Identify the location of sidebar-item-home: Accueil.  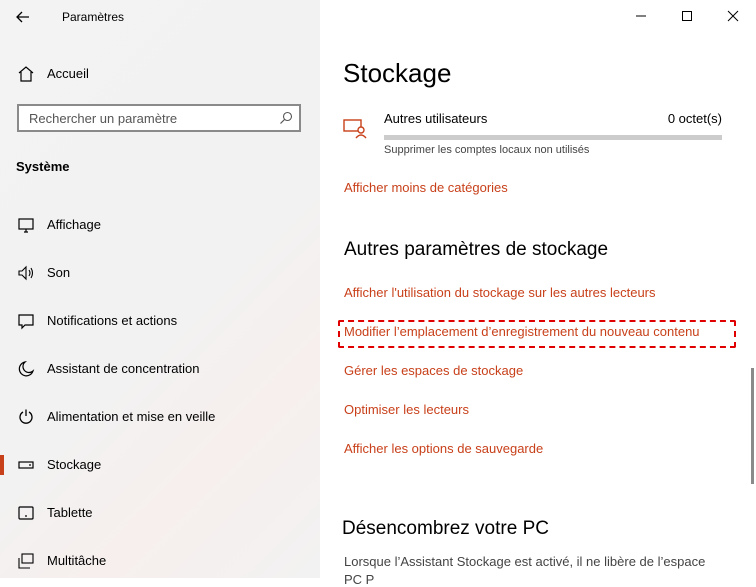
(160, 74).